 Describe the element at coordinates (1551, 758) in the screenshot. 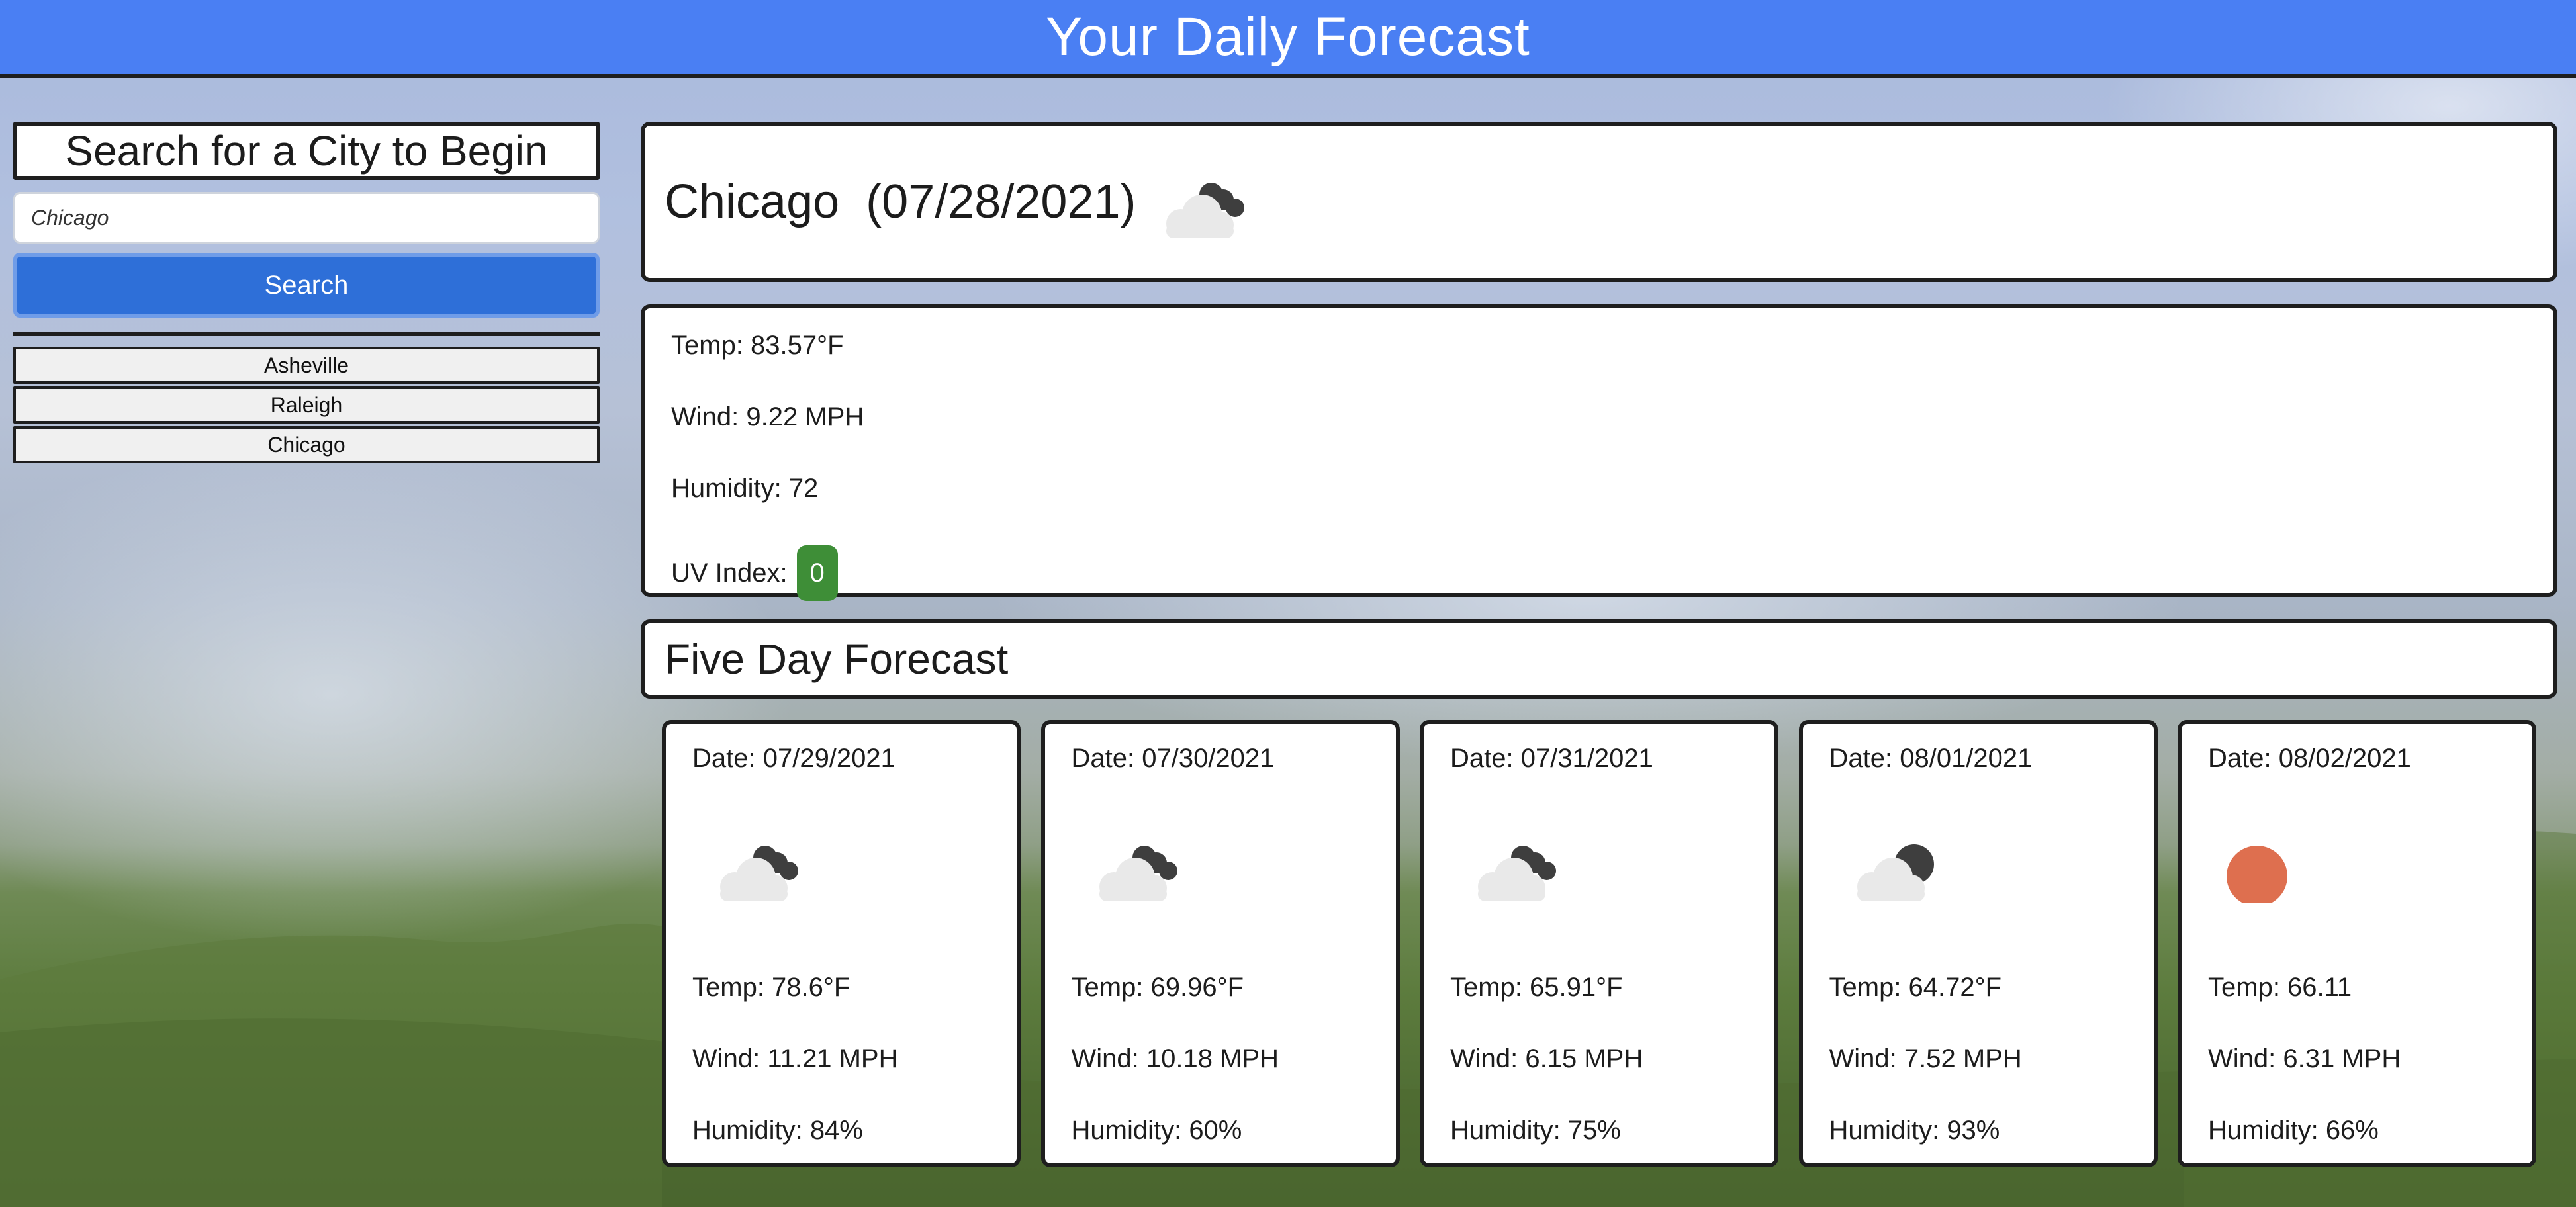

I see `forecast-date: Date: 07/31/2021` at that location.